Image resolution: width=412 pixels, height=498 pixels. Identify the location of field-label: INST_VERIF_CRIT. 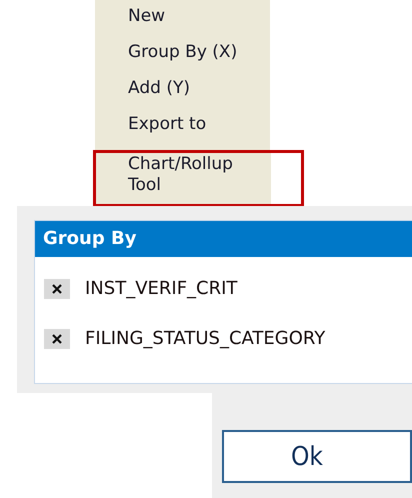
(161, 288).